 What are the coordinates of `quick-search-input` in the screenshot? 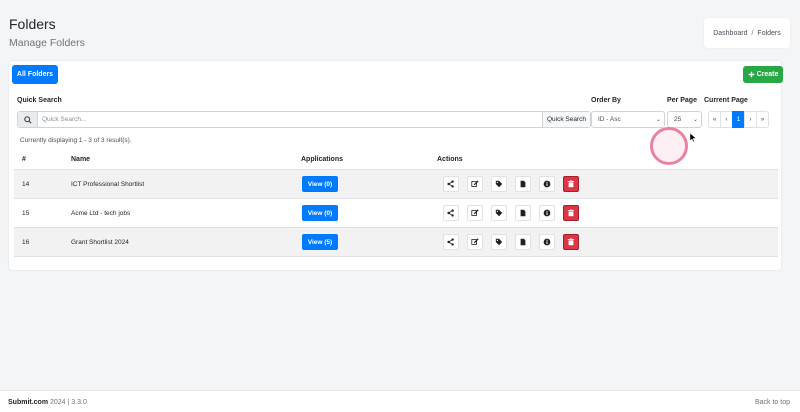 It's located at (290, 119).